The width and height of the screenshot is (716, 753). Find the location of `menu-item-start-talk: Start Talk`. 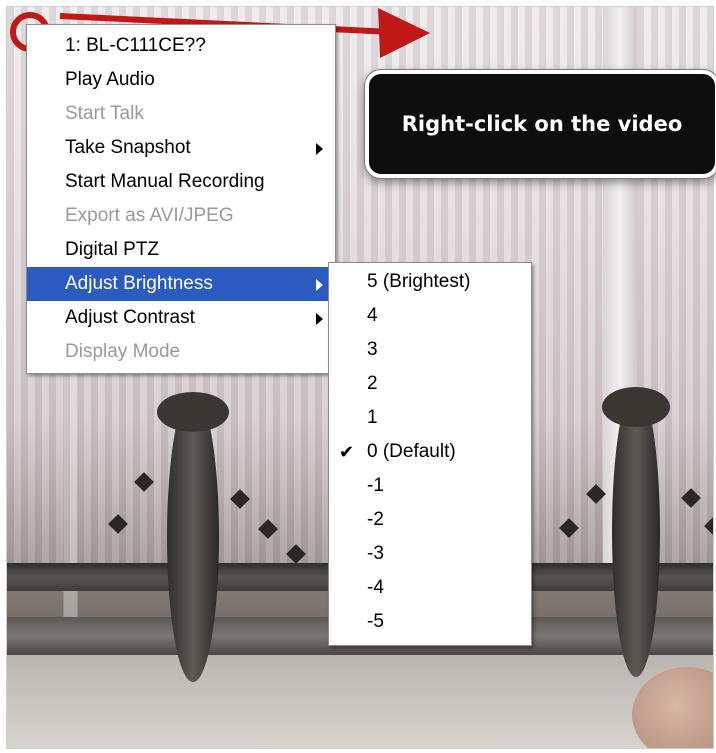

menu-item-start-talk: Start Talk is located at coordinates (181, 114).